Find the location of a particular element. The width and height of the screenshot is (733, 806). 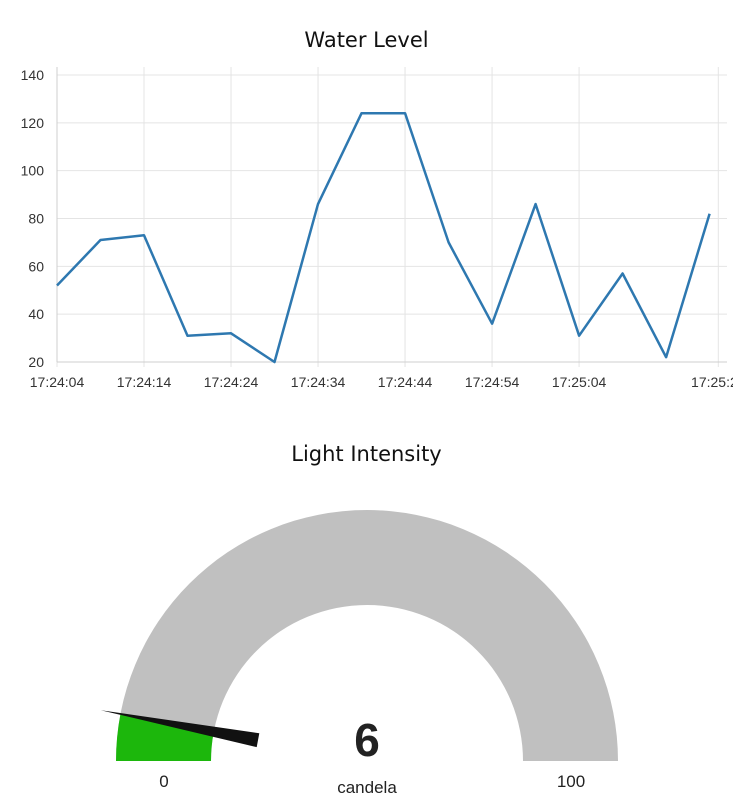

x-tick-label: 17:24:54 is located at coordinates (492, 382).